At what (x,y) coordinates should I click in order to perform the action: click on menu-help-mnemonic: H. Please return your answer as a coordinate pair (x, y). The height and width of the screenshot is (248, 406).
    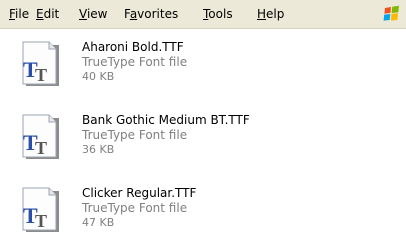
    Looking at the image, I should click on (262, 14).